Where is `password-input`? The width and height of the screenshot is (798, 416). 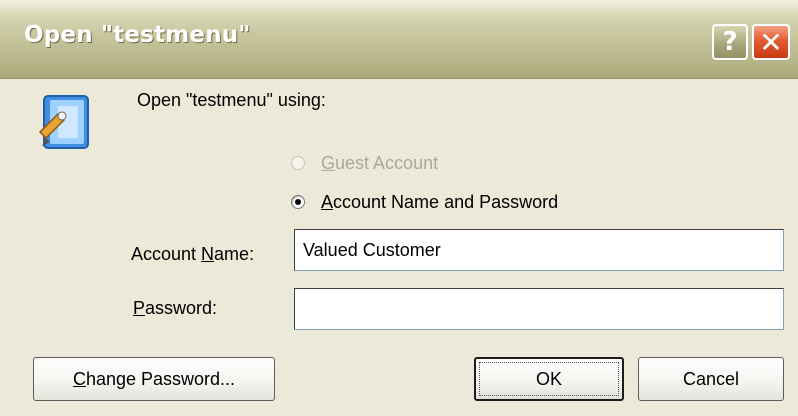 password-input is located at coordinates (539, 309).